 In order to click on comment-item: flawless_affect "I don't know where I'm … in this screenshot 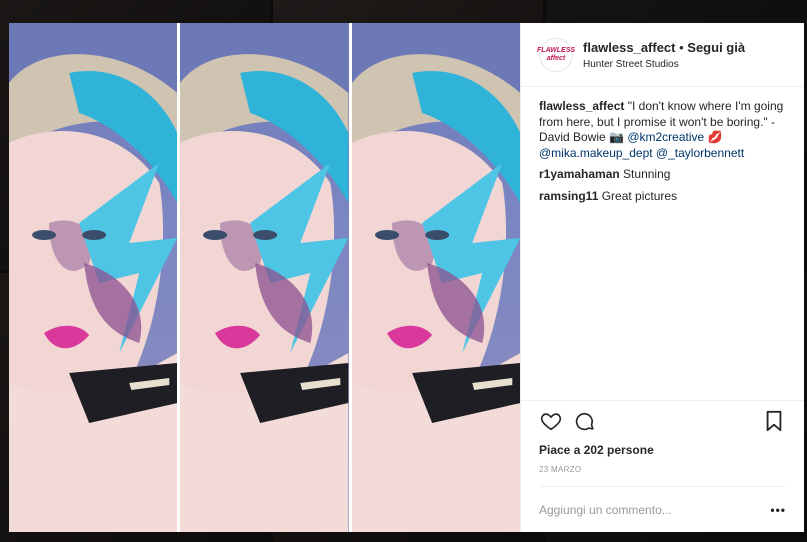, I will do `click(662, 130)`.